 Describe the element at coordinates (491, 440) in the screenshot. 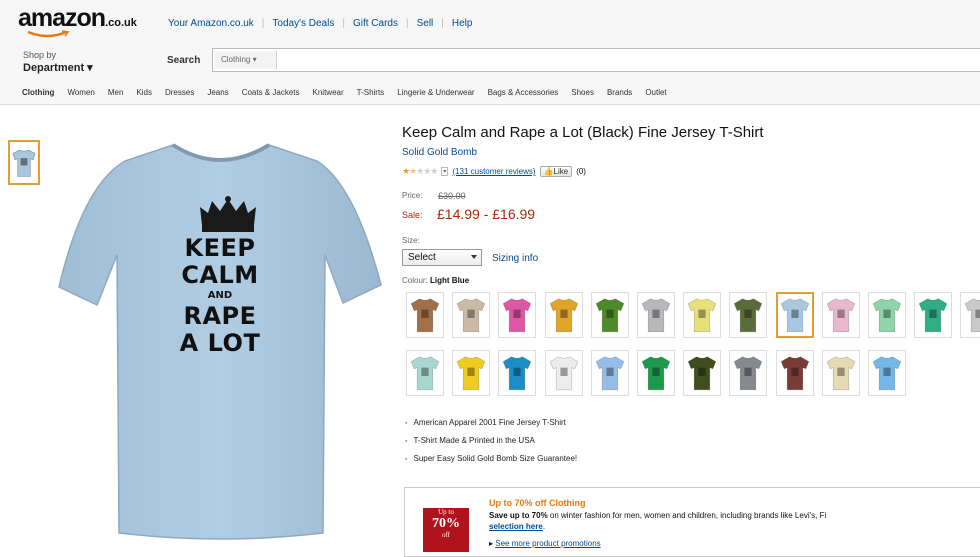

I see `bullet-item: T-Shirt Made & Printed in the USA` at that location.